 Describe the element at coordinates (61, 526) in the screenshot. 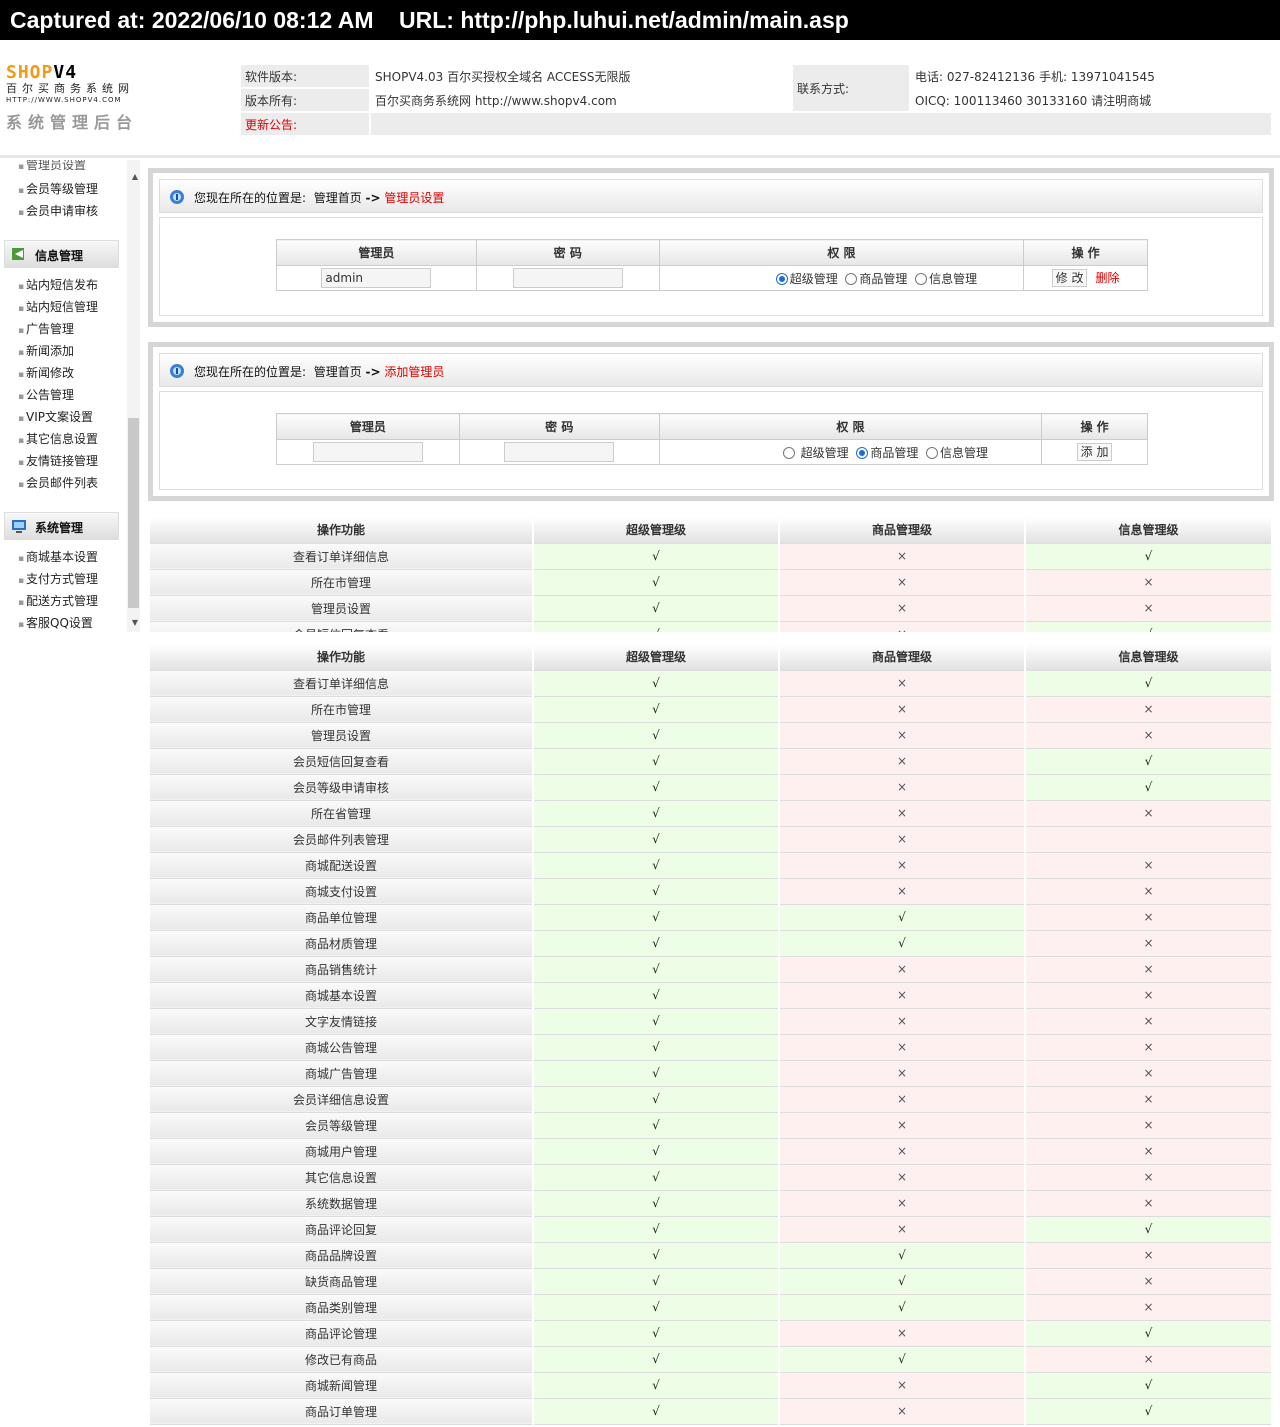

I see `sidebar-section-system: 系统管理` at that location.